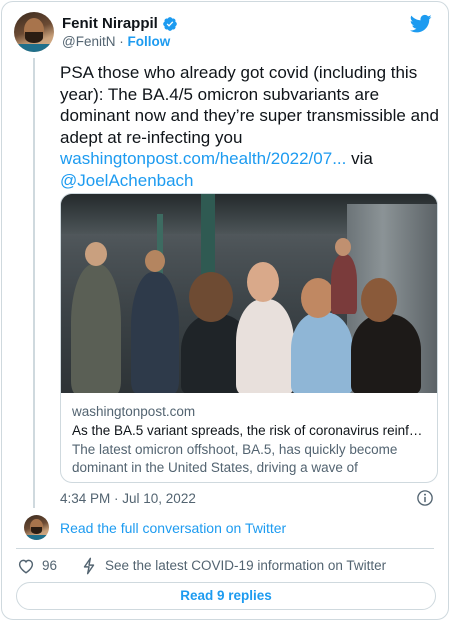 This screenshot has width=450, height=621. Describe the element at coordinates (225, 548) in the screenshot. I see `actions-divider` at that location.